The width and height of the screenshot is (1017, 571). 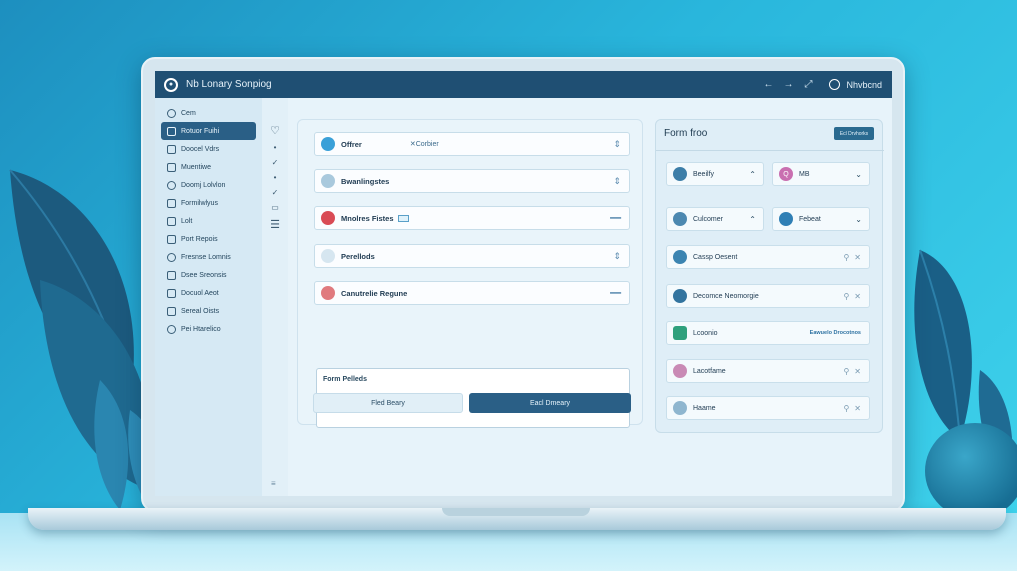 I want to click on row-label: Offrer, so click(x=351, y=144).